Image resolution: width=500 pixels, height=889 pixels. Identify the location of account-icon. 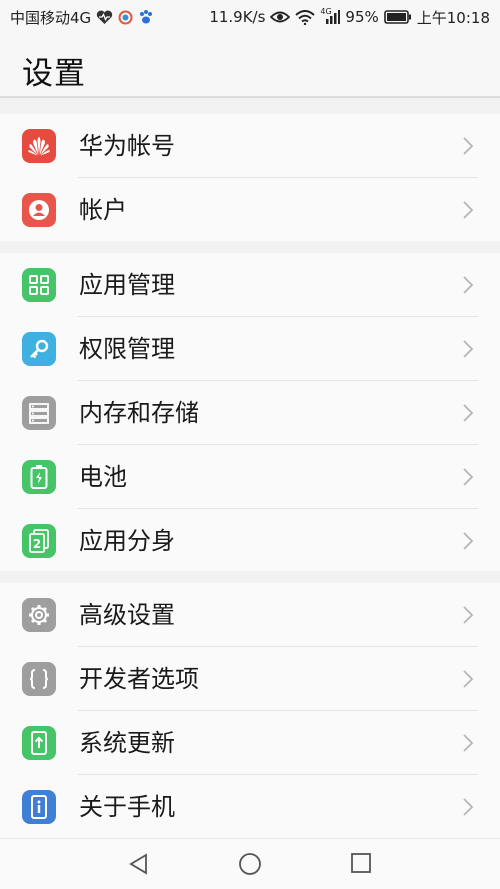
(39, 210).